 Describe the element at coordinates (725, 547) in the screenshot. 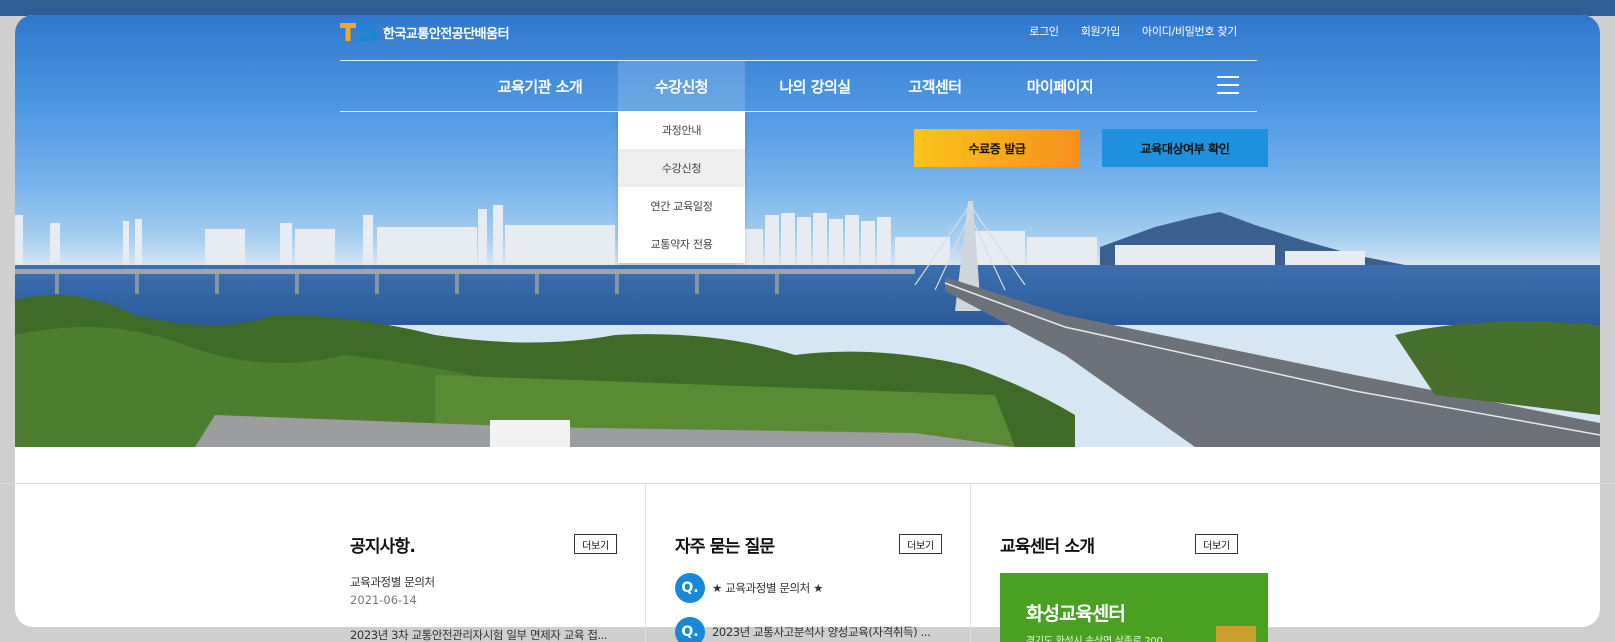

I see `faq-section-title: 자주 묻는 질문` at that location.